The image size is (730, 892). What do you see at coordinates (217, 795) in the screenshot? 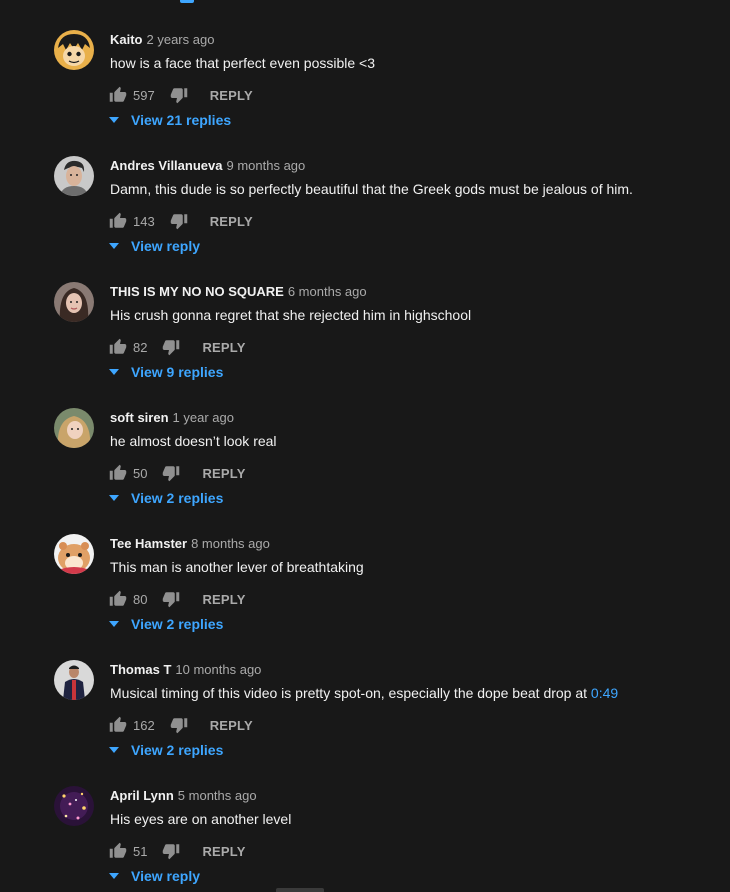
I see `comment-time: 5 months ago` at bounding box center [217, 795].